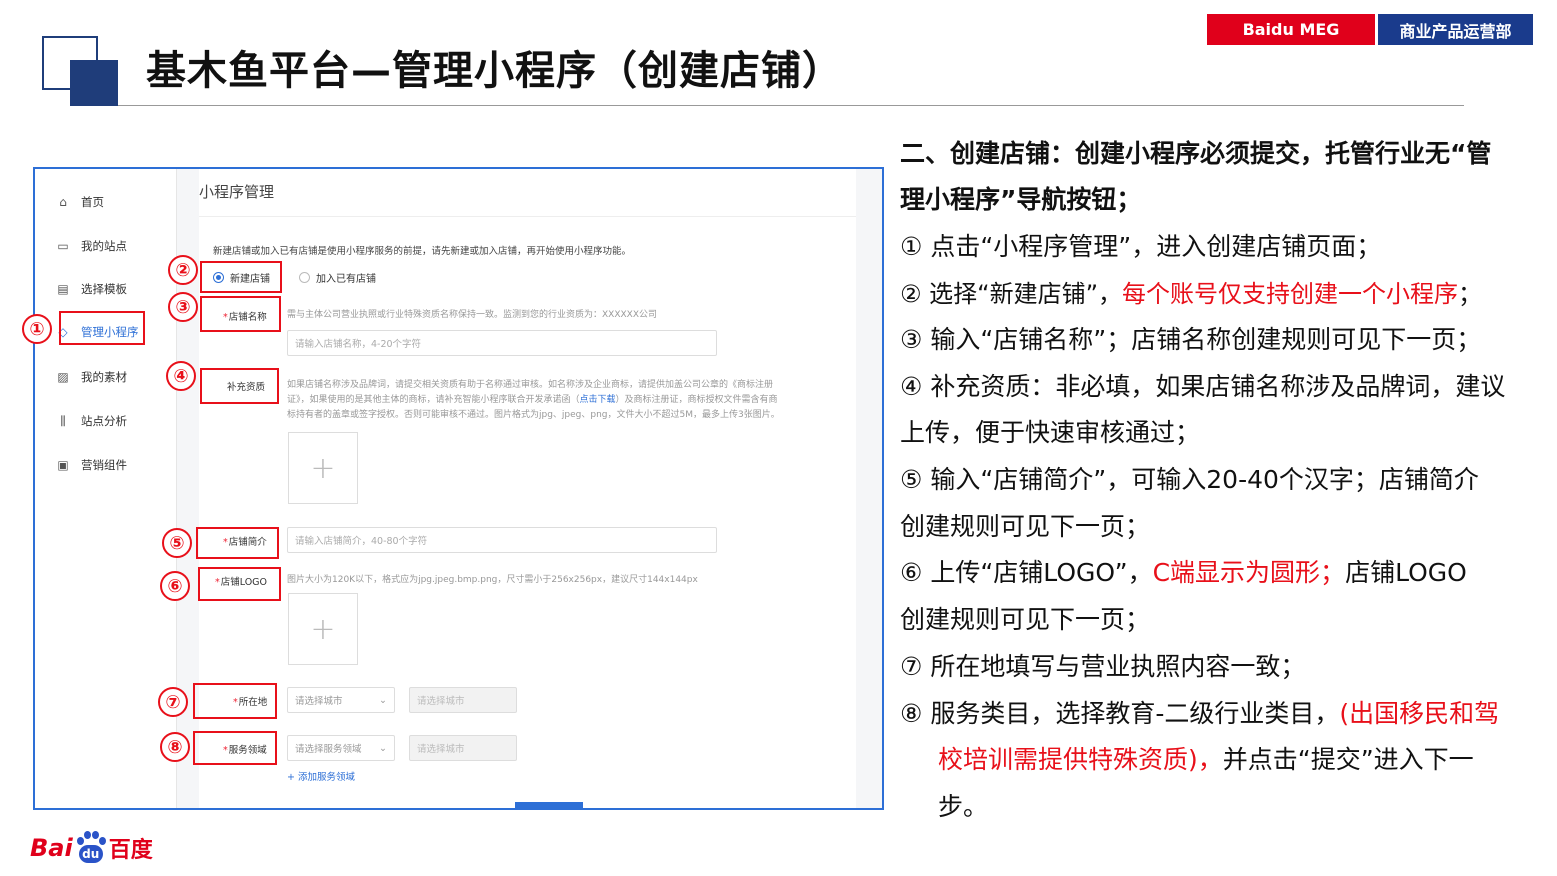 This screenshot has width=1557, height=876. I want to click on note-line-5: ③ 输入“店铺名称”；店铺名称创建规则可见下一页；, so click(1191, 339).